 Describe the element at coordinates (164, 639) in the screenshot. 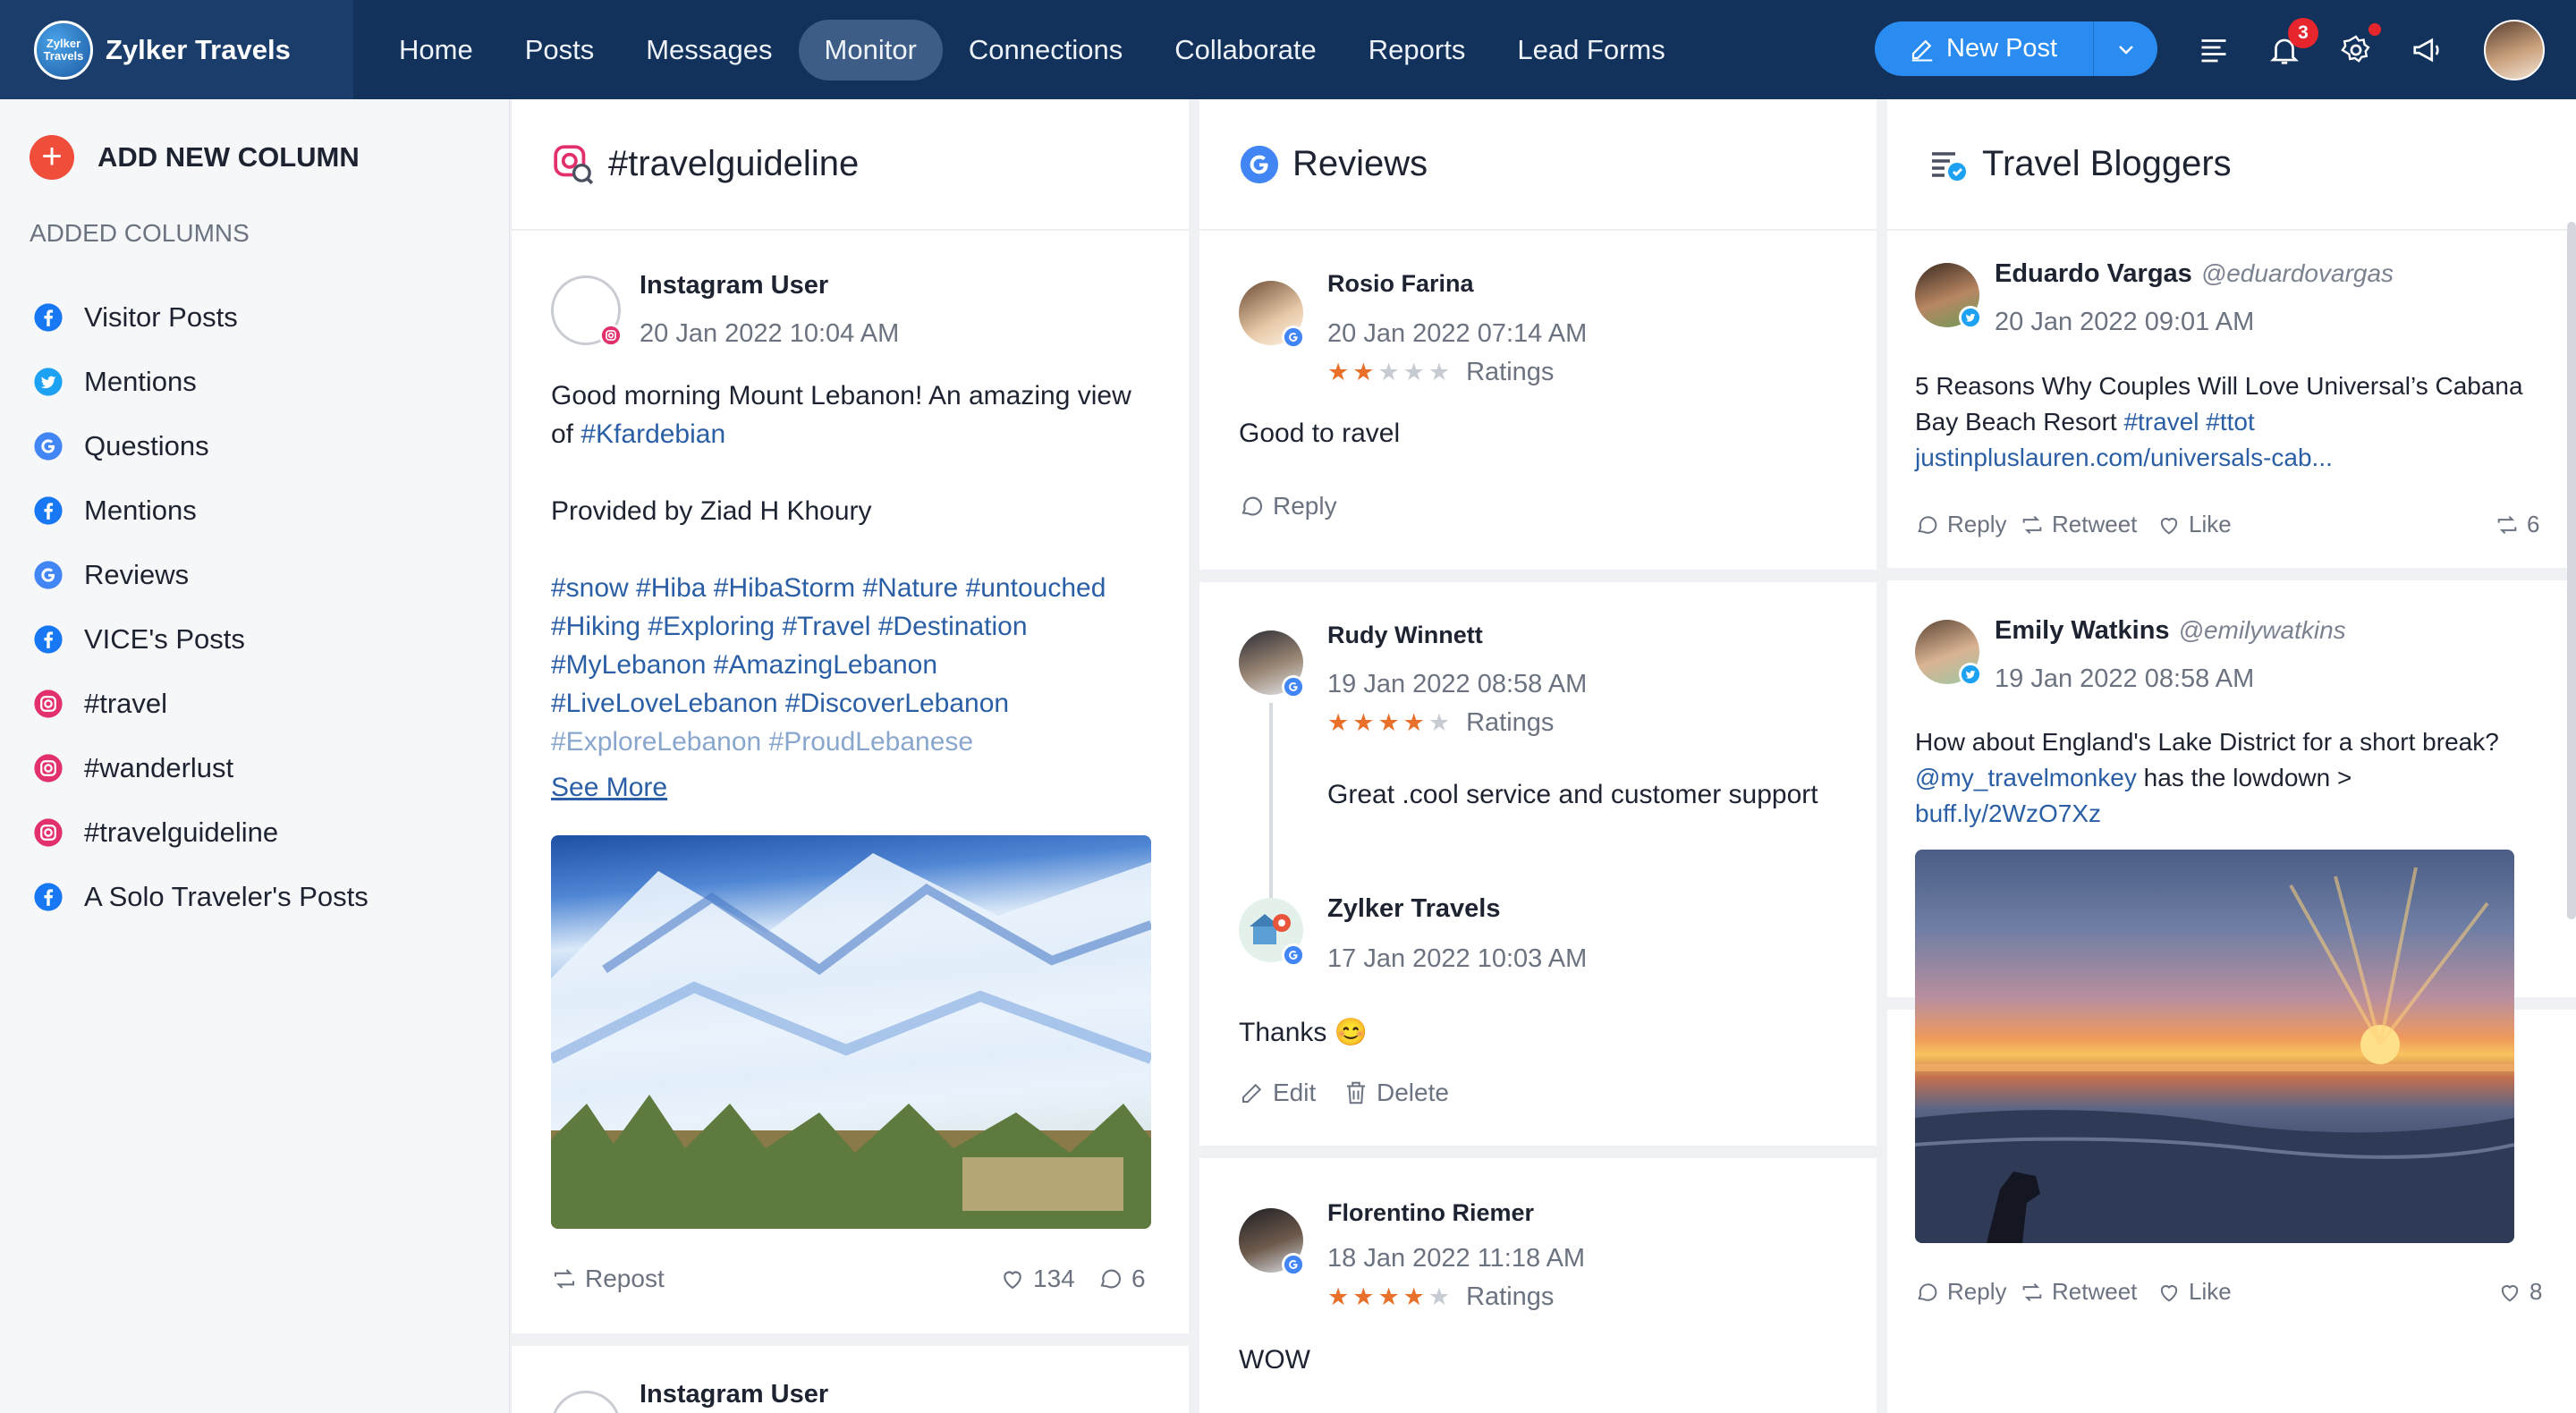

I see `sidebar-item-label: VICE's Posts` at that location.